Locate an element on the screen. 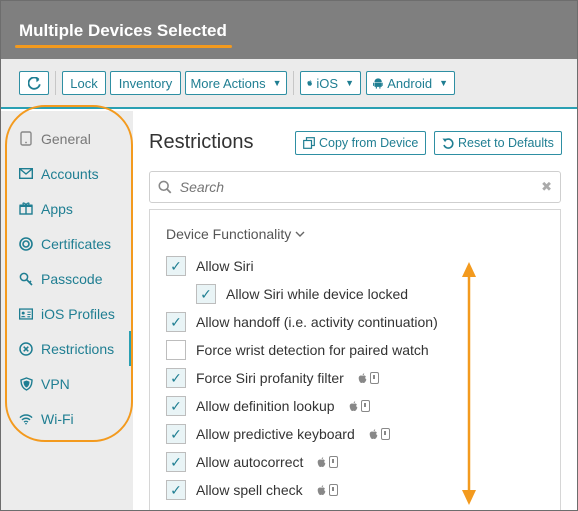 The height and width of the screenshot is (511, 578). tablet-icon is located at coordinates (26, 138).